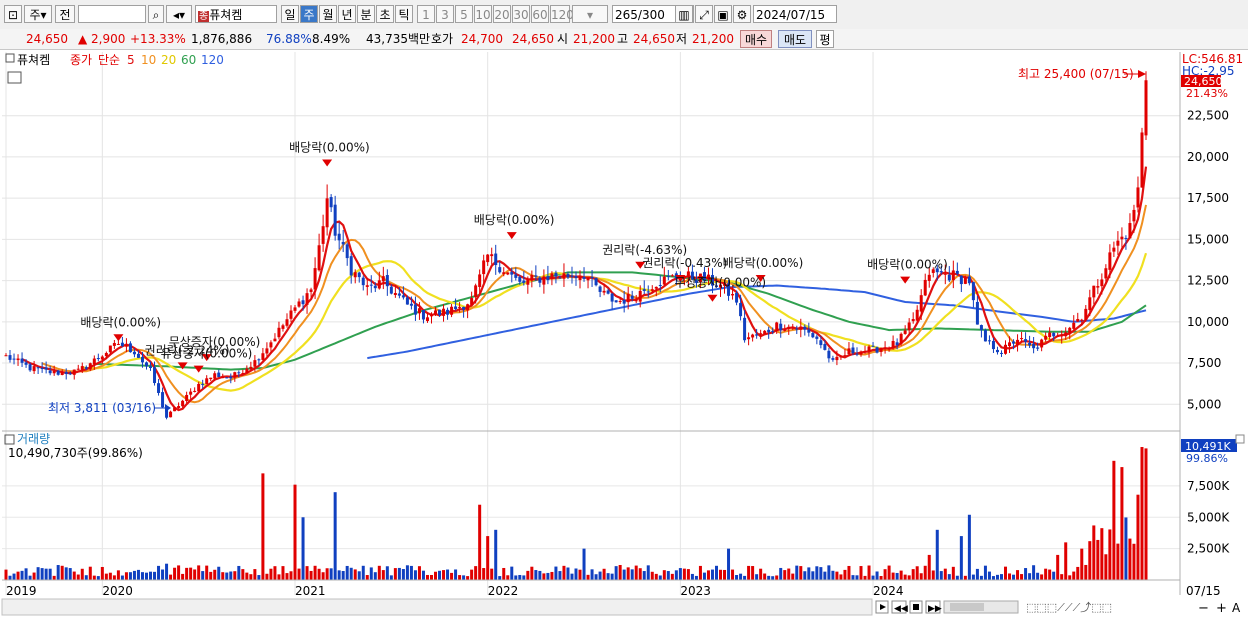 This screenshot has width=1248, height=624. I want to click on mode-select: 주▾, so click(38, 14).